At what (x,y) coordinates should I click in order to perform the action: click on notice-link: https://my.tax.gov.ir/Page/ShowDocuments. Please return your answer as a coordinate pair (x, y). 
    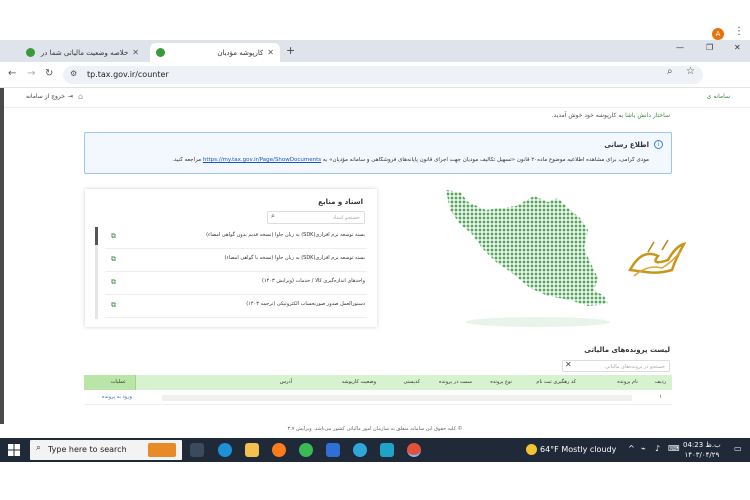
    Looking at the image, I should click on (262, 160).